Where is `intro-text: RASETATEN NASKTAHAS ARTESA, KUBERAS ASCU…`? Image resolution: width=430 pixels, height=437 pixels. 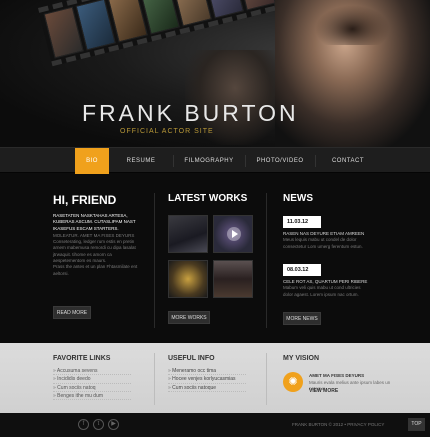
intro-text: RASETATEN NASKTAHAS ARTESA, KUBERAS ASCU… is located at coordinates (99, 245).